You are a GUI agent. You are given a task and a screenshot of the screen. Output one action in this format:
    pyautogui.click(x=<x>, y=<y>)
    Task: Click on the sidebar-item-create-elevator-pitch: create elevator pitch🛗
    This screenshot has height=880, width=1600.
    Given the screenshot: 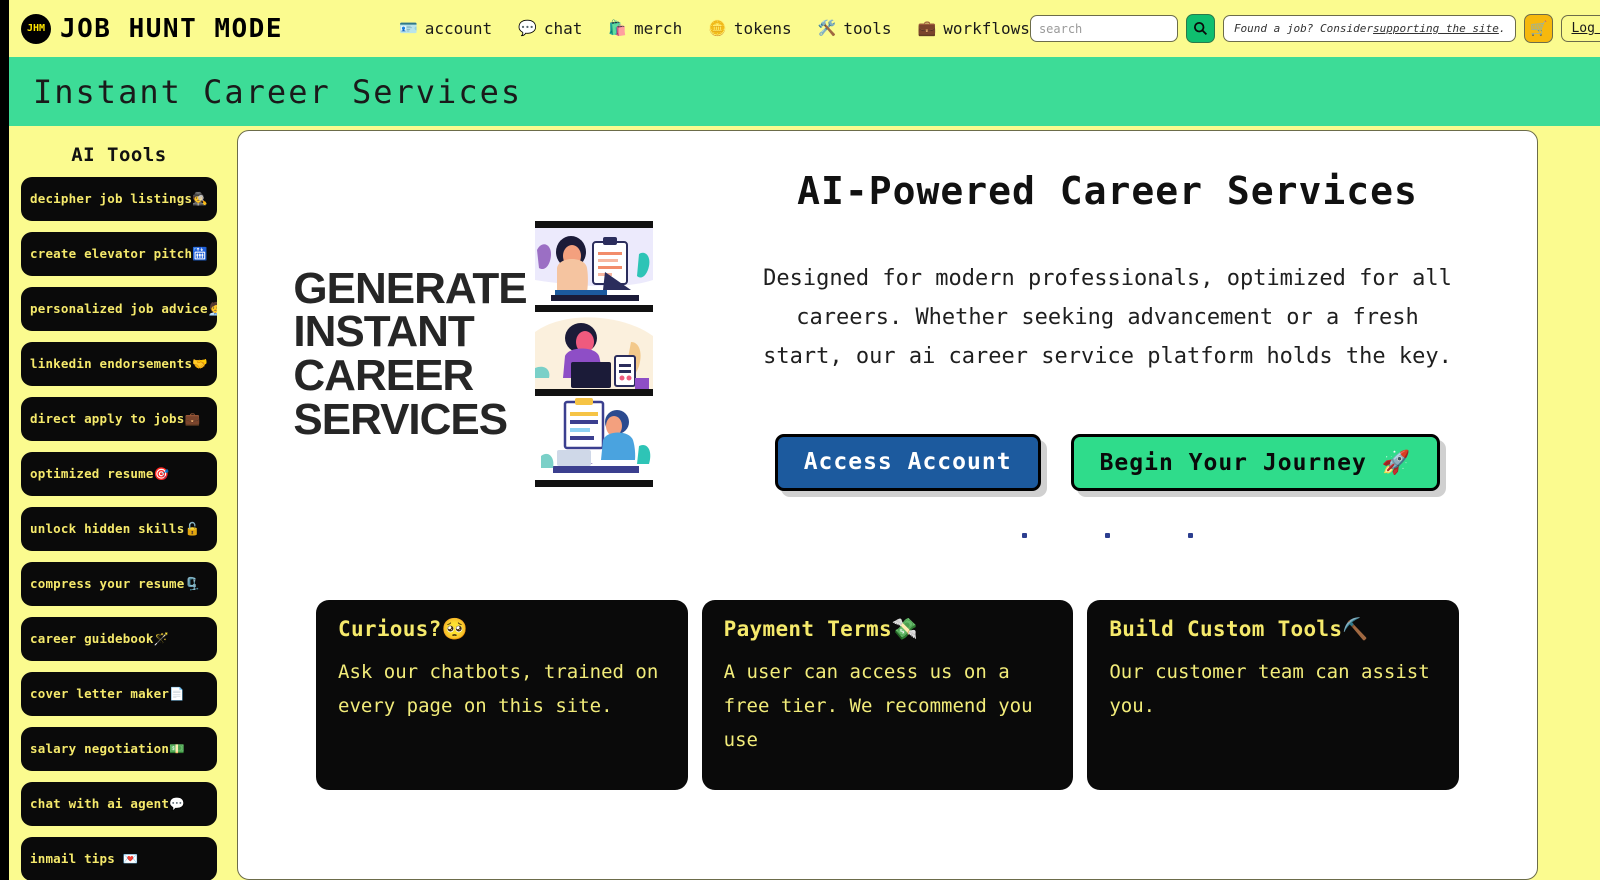 What is the action you would take?
    pyautogui.click(x=119, y=254)
    